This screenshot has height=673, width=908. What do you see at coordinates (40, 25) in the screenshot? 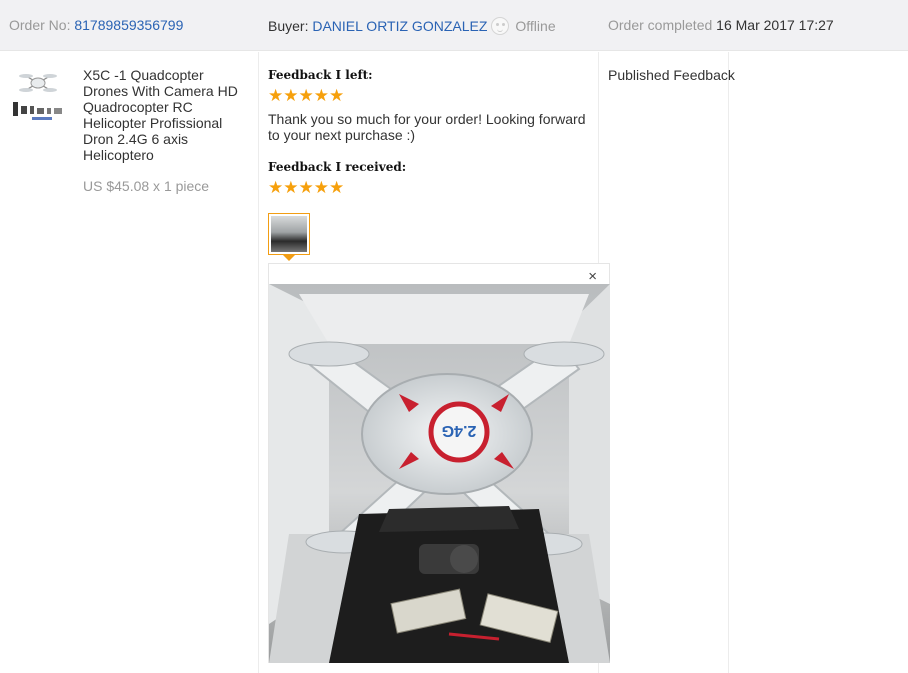
I see `order-number-label: Order No:` at bounding box center [40, 25].